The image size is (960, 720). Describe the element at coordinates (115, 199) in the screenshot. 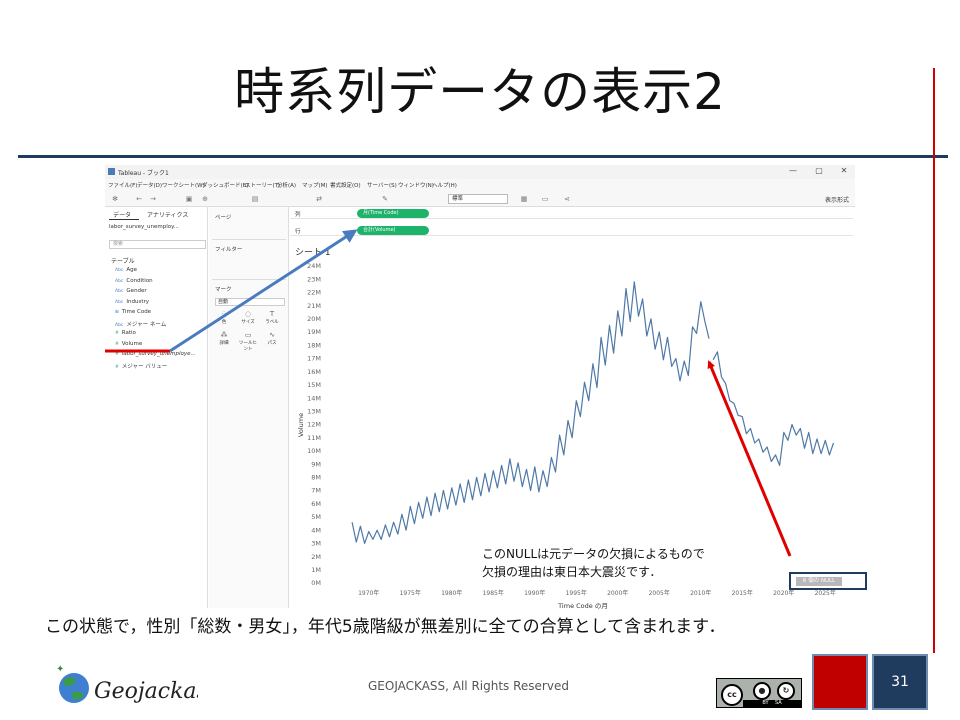

I see `tableau-logo-icon: ✻` at that location.